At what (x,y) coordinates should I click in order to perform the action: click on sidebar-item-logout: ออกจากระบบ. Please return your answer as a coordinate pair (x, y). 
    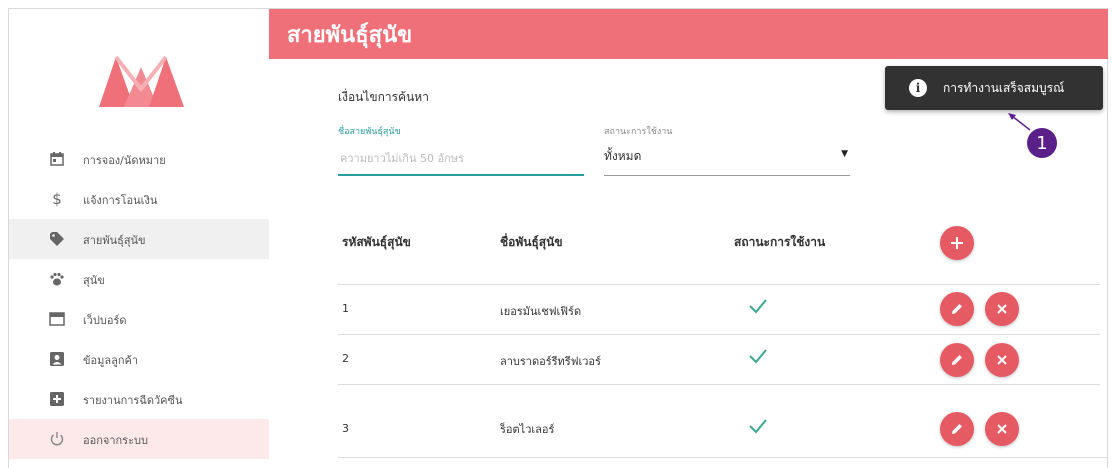
    Looking at the image, I should click on (139, 439).